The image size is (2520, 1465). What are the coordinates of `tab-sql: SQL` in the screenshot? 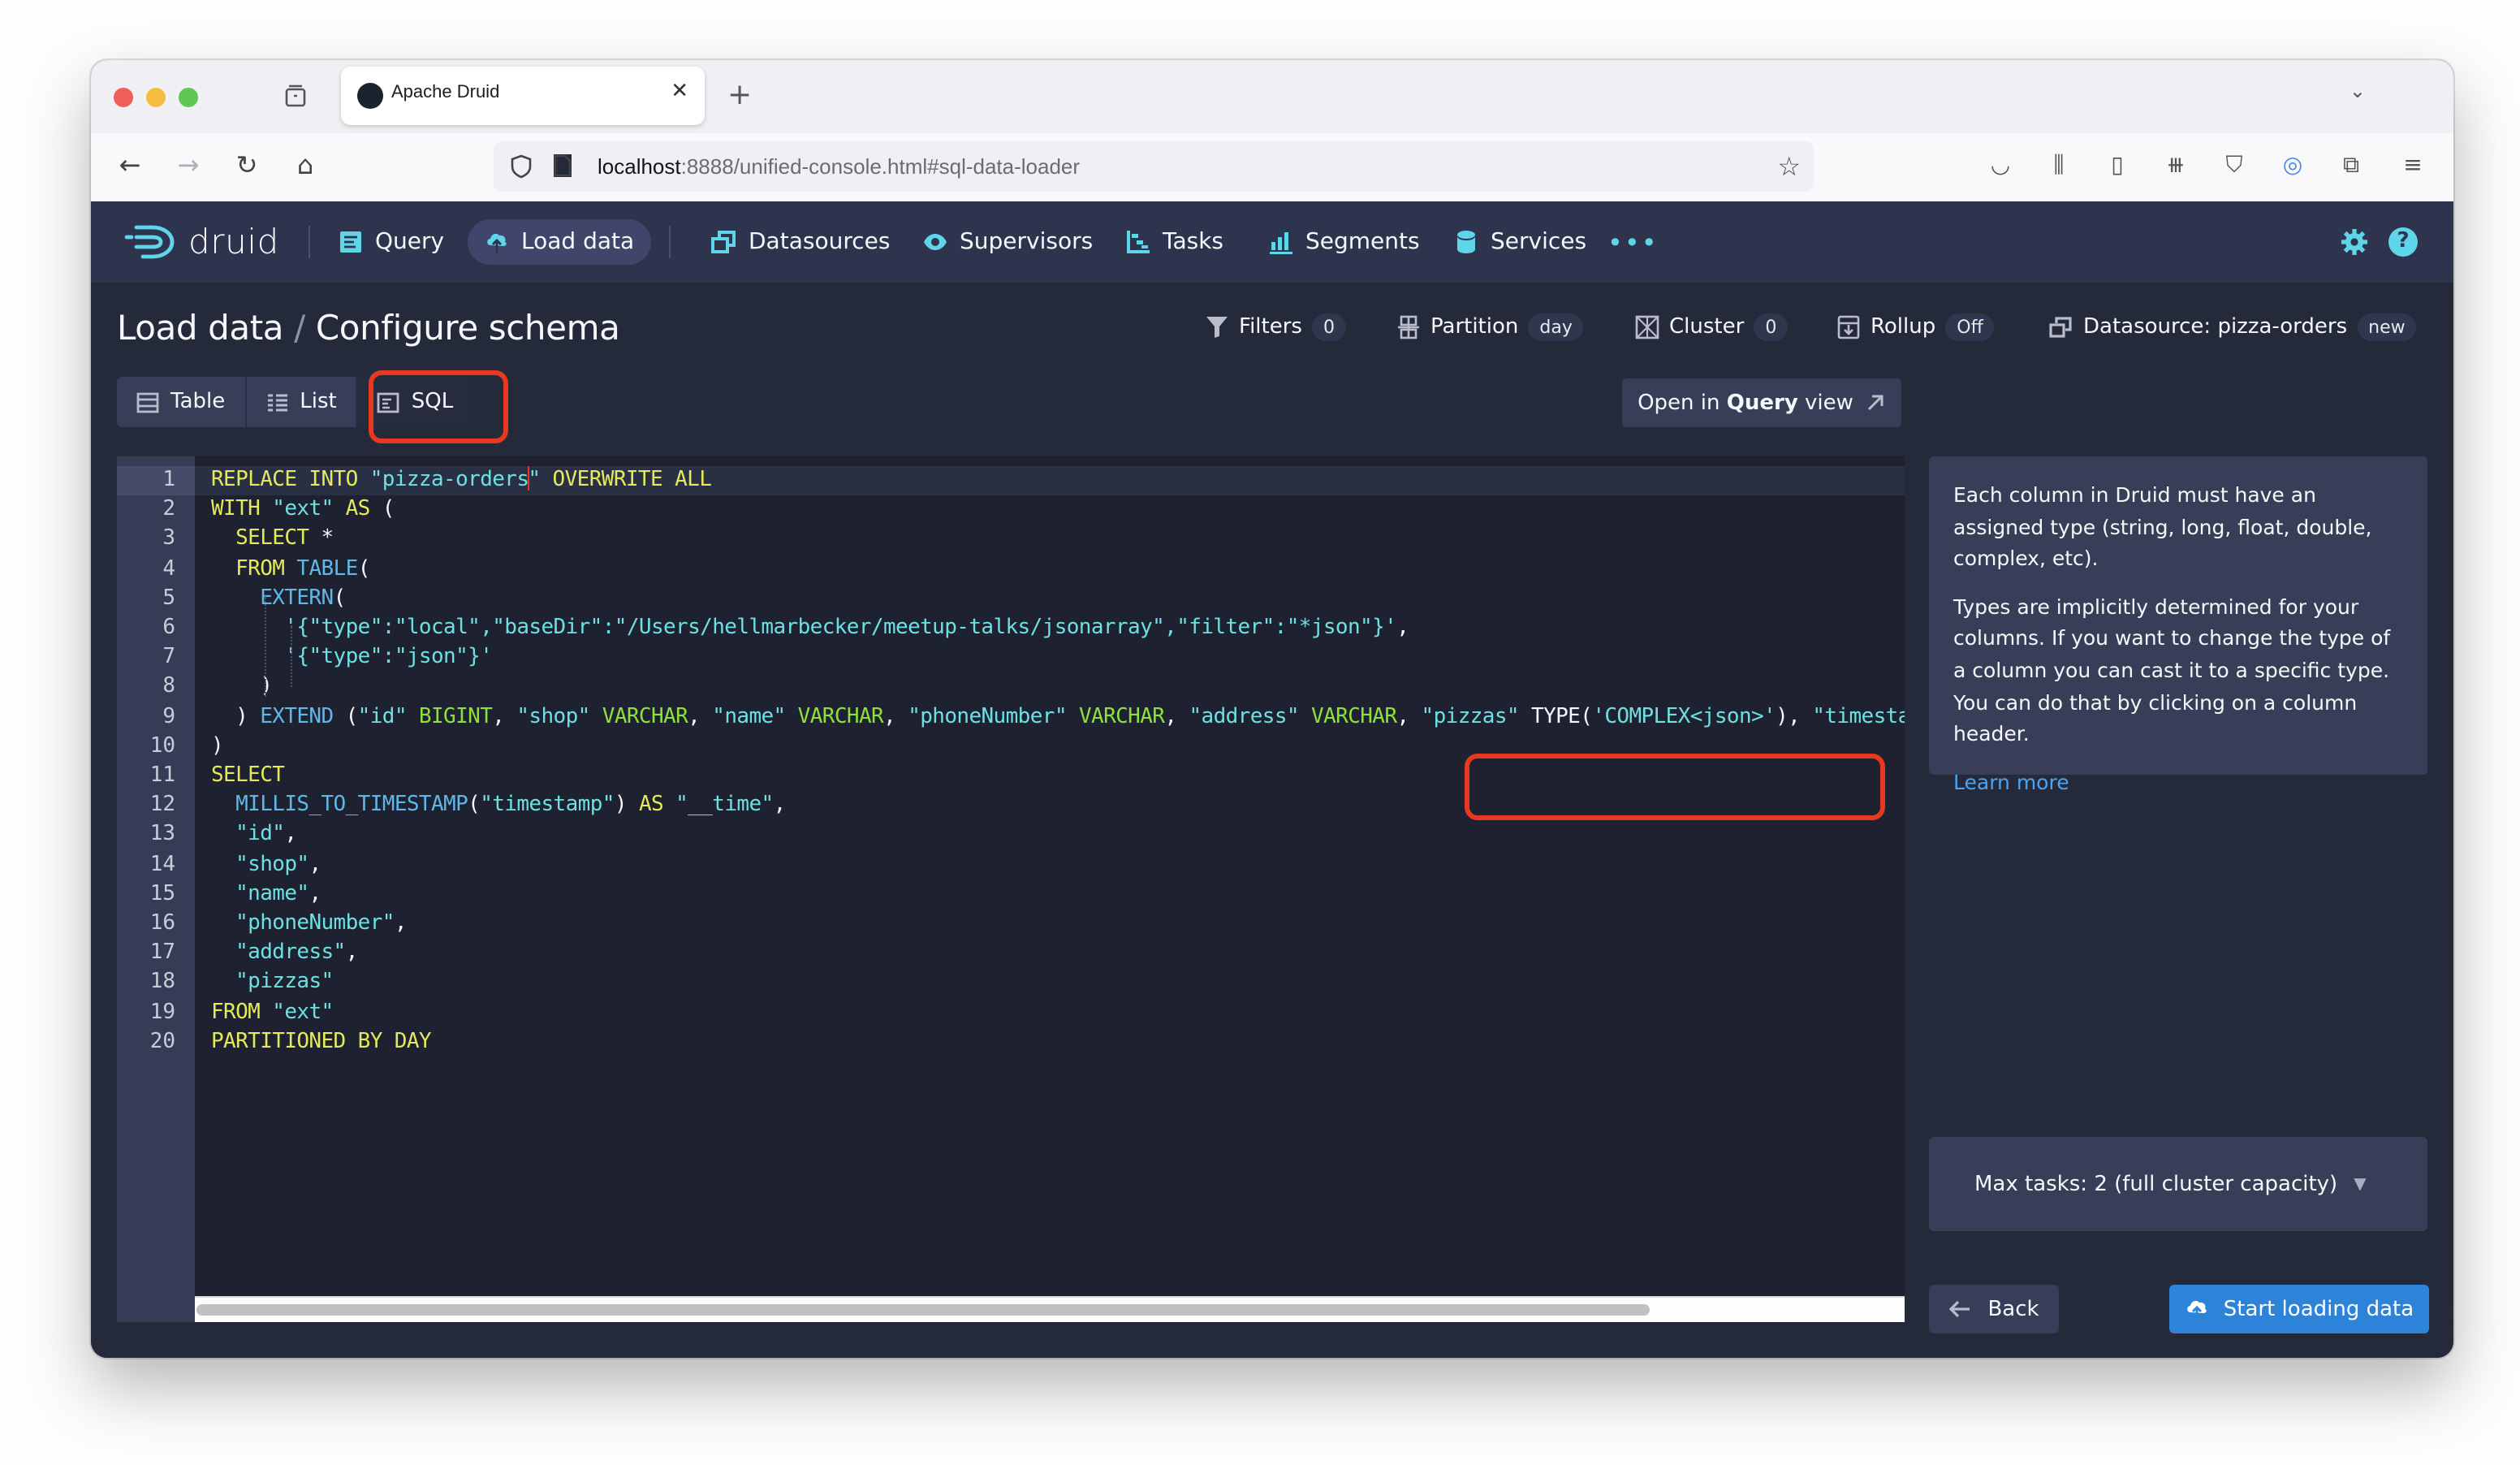 It's located at (415, 402).